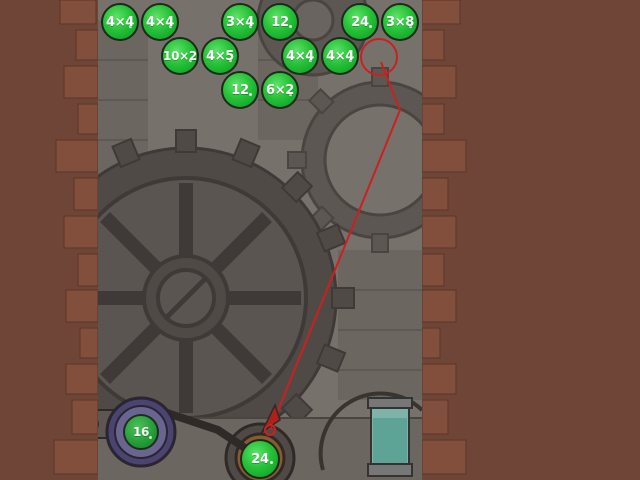  I want to click on bubble: 6×2, so click(280, 90).